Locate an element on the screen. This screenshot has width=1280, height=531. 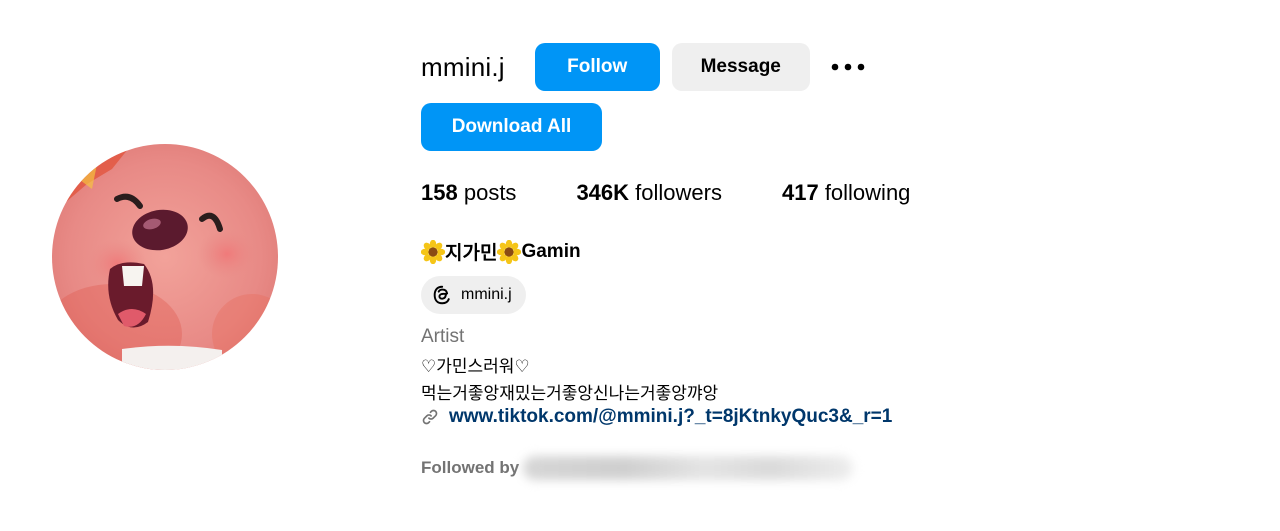
followed-by: Followed by is located at coordinates (637, 468).